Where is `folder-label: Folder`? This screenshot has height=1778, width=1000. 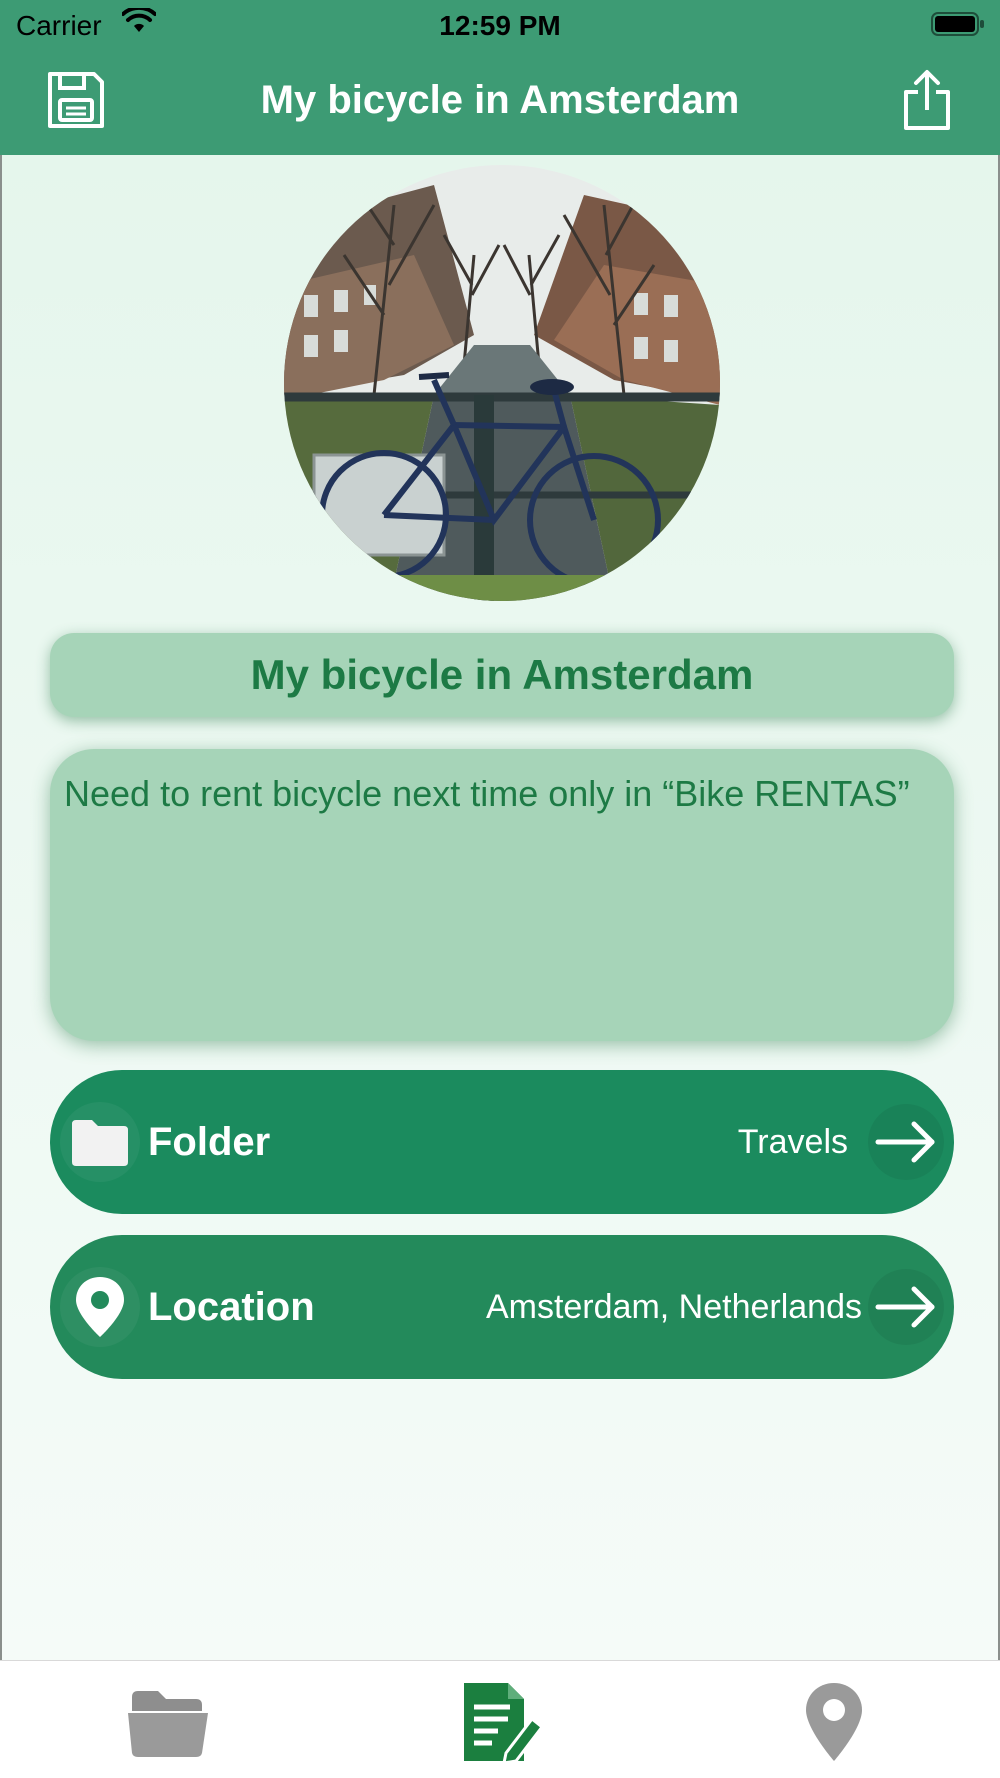
folder-label: Folder is located at coordinates (209, 1142).